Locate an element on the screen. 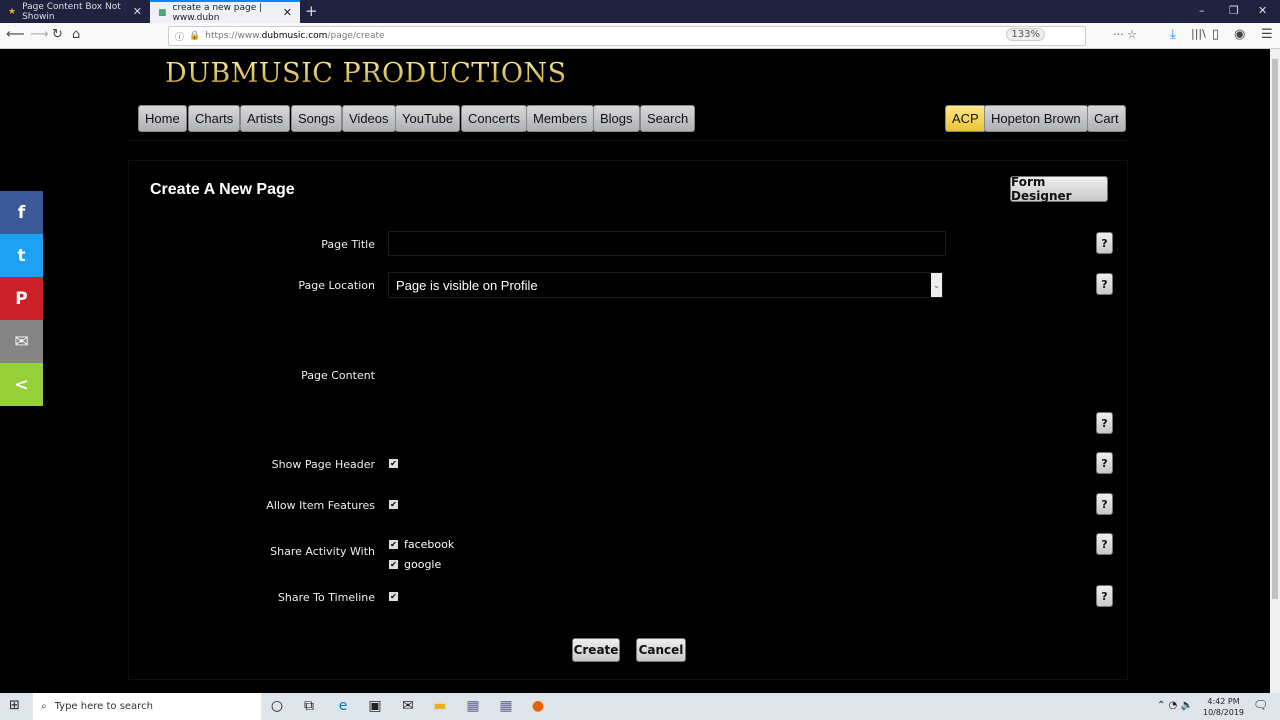 Image resolution: width=1280 pixels, height=720 pixels. store-icon: ▣ is located at coordinates (375, 706).